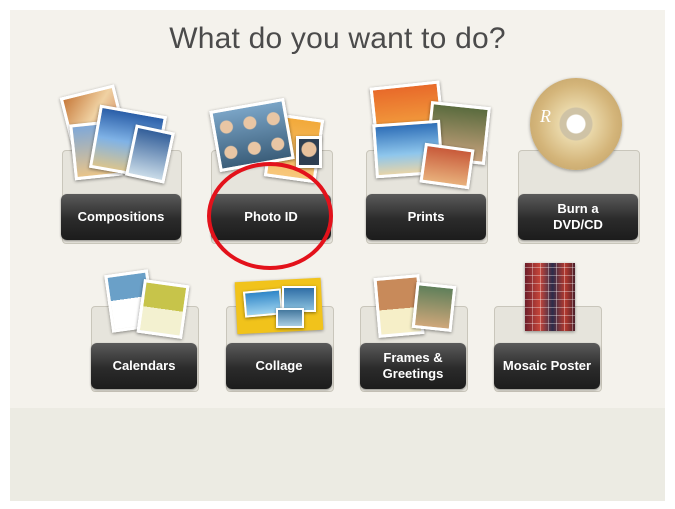  Describe the element at coordinates (337, 38) in the screenshot. I see `page-title: What do you want to do?` at that location.